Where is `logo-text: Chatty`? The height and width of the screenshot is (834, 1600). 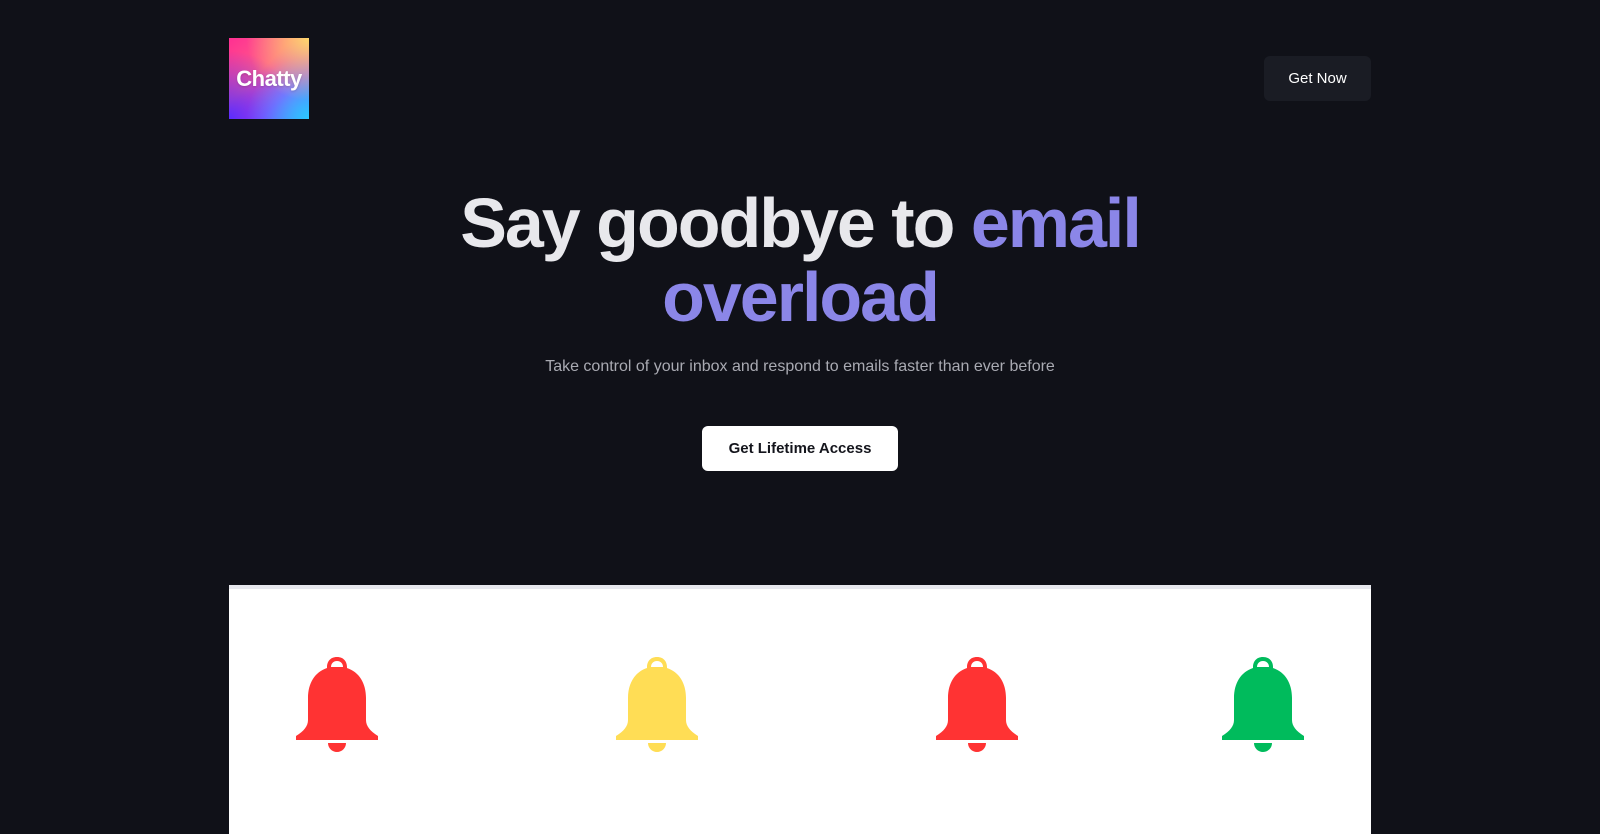 logo-text: Chatty is located at coordinates (269, 78).